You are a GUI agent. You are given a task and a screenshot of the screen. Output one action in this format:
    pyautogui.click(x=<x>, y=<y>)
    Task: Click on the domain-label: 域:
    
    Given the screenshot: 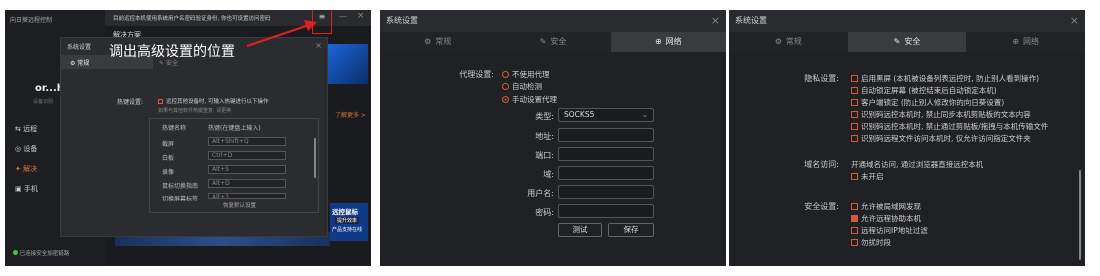 What is the action you would take?
    pyautogui.click(x=548, y=174)
    